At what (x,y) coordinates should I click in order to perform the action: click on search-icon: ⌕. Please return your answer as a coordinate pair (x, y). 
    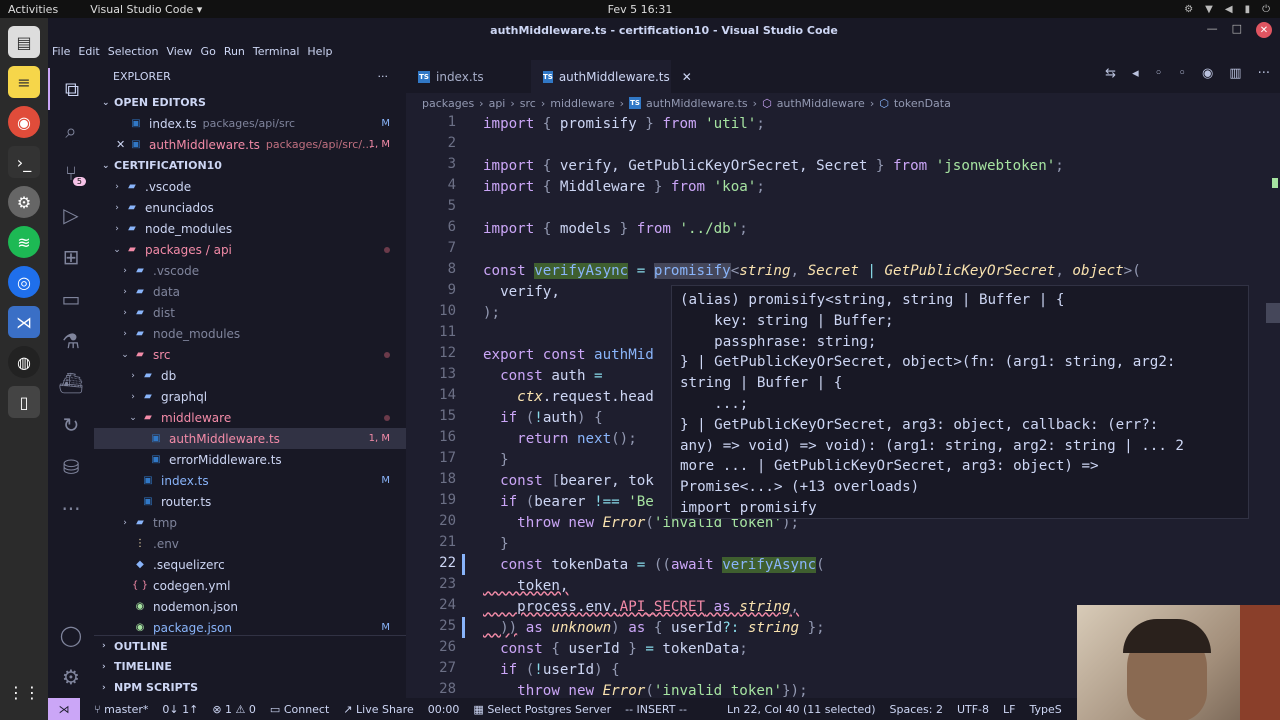
    Looking at the image, I should click on (71, 131).